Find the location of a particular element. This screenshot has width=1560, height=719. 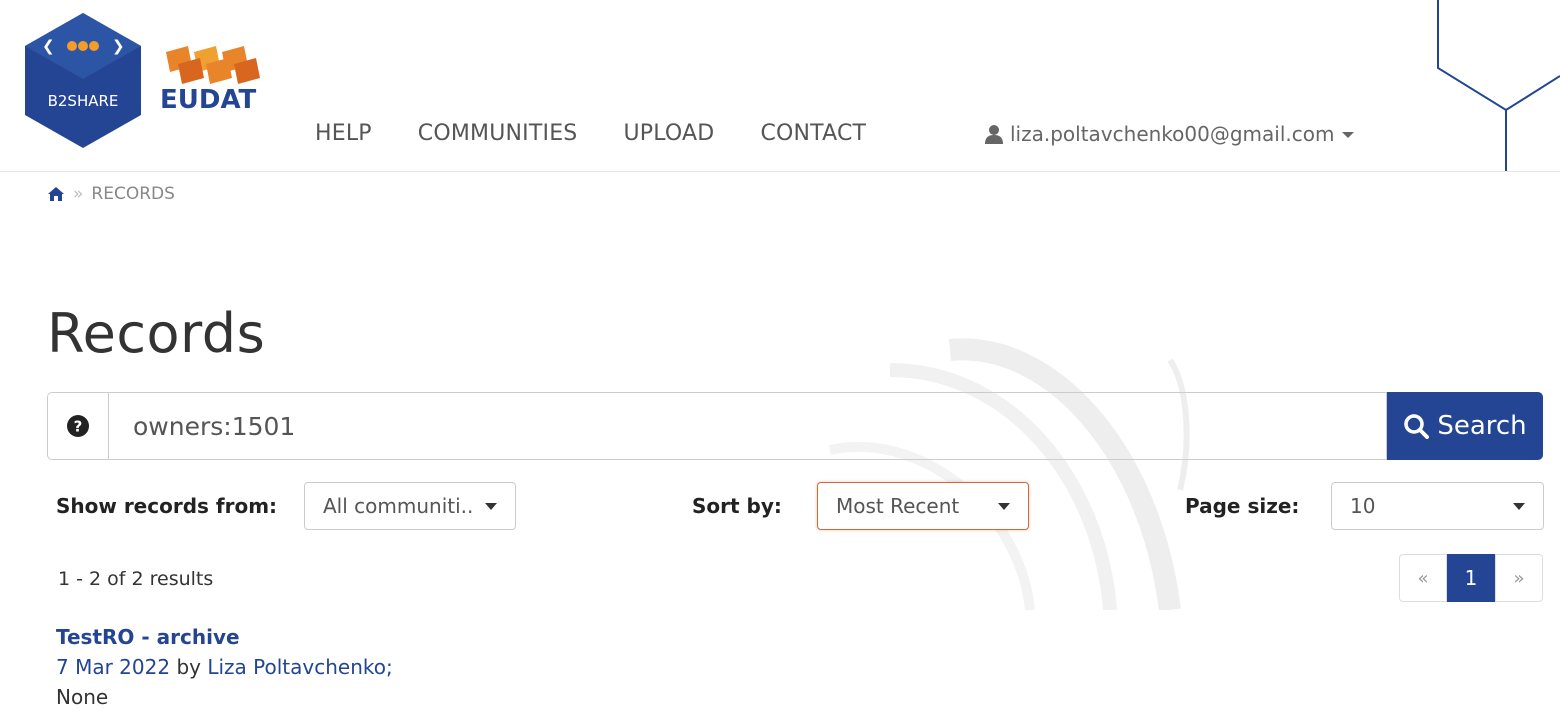

search-button: Search is located at coordinates (1465, 426).